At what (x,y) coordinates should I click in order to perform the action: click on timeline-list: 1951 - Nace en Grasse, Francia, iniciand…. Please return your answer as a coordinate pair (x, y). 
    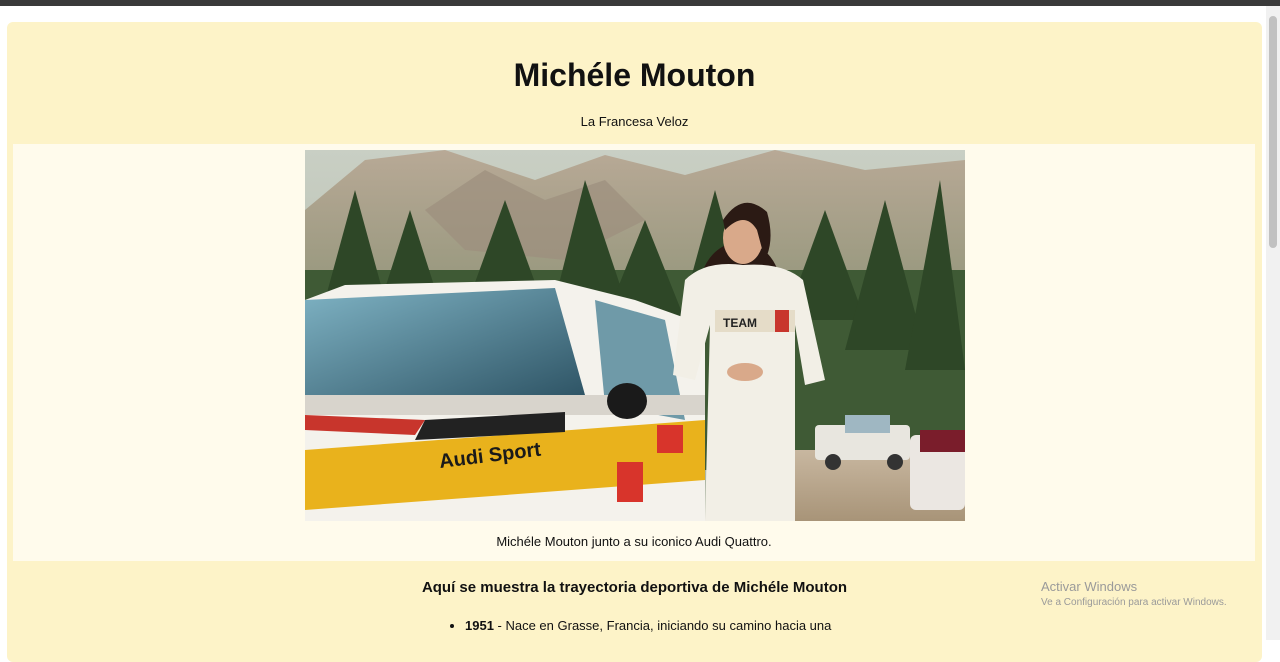
    Looking at the image, I should click on (651, 626).